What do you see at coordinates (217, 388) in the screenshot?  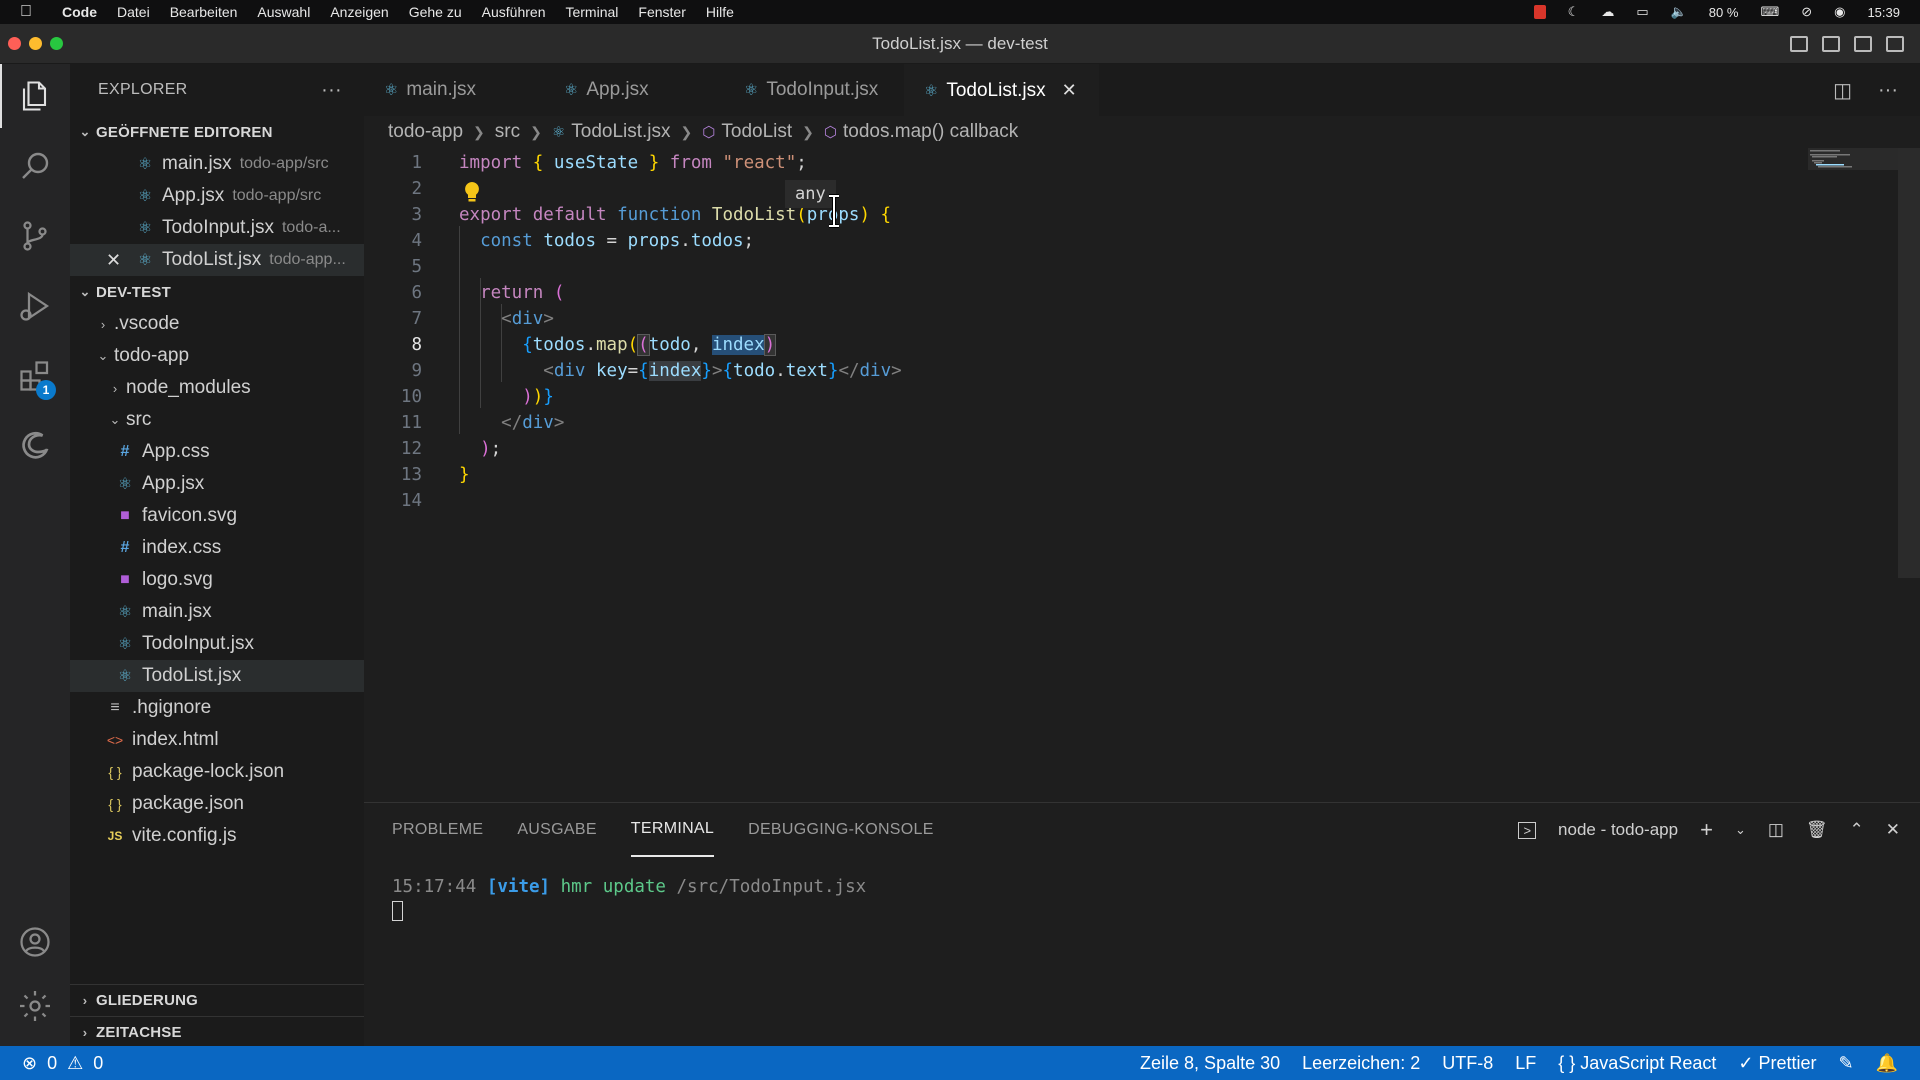 I see `tree-folder: › node_modules` at bounding box center [217, 388].